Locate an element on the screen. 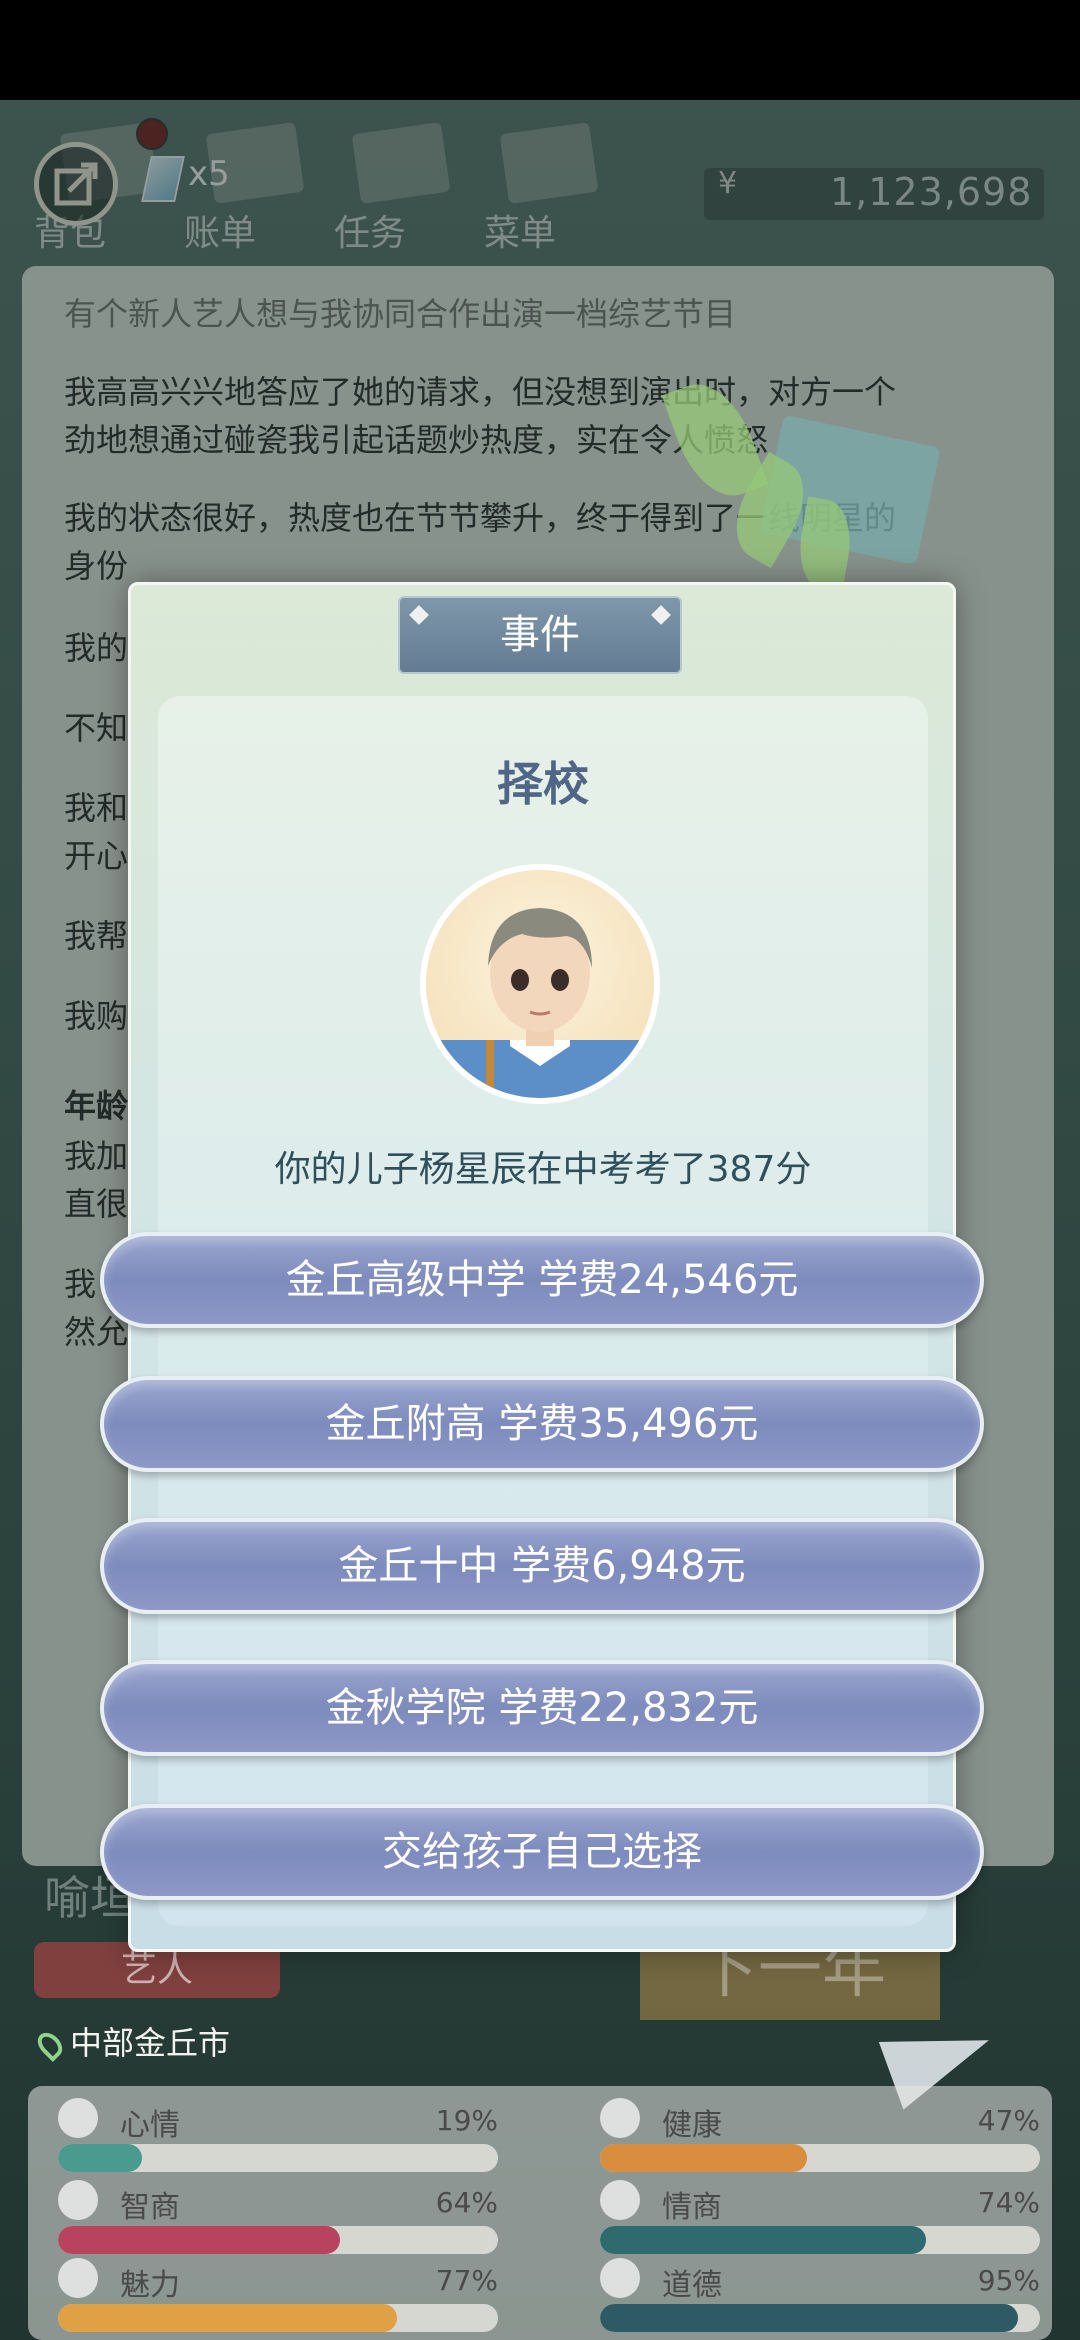 The height and width of the screenshot is (2340, 1080). scales-icon is located at coordinates (620, 2278).